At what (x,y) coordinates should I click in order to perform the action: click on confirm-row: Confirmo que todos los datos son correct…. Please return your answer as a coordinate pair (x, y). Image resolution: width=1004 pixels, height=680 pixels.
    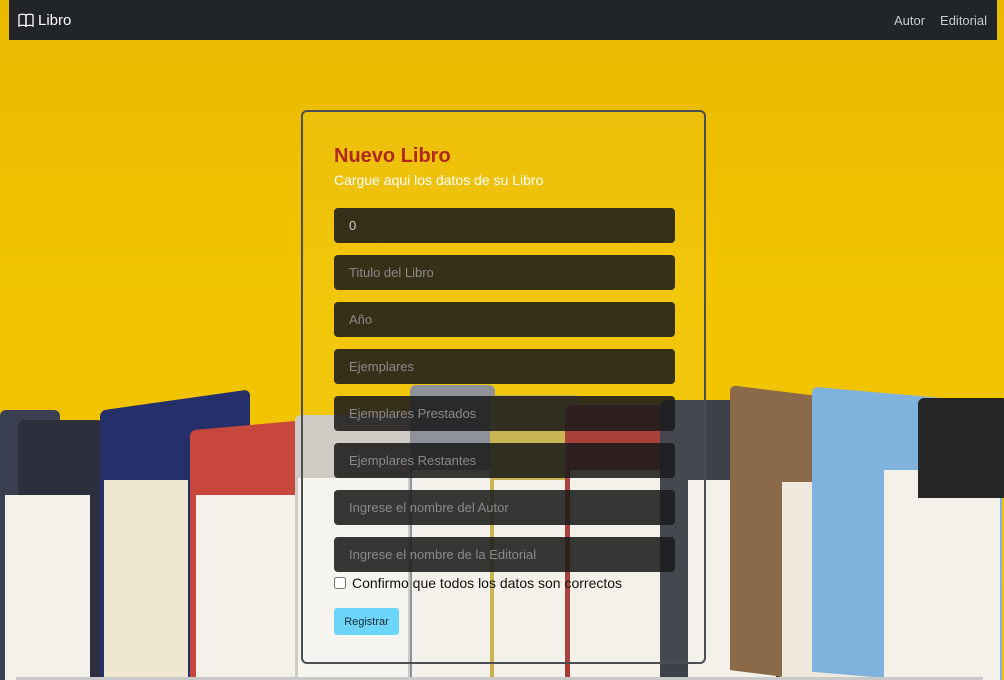
    Looking at the image, I should click on (478, 583).